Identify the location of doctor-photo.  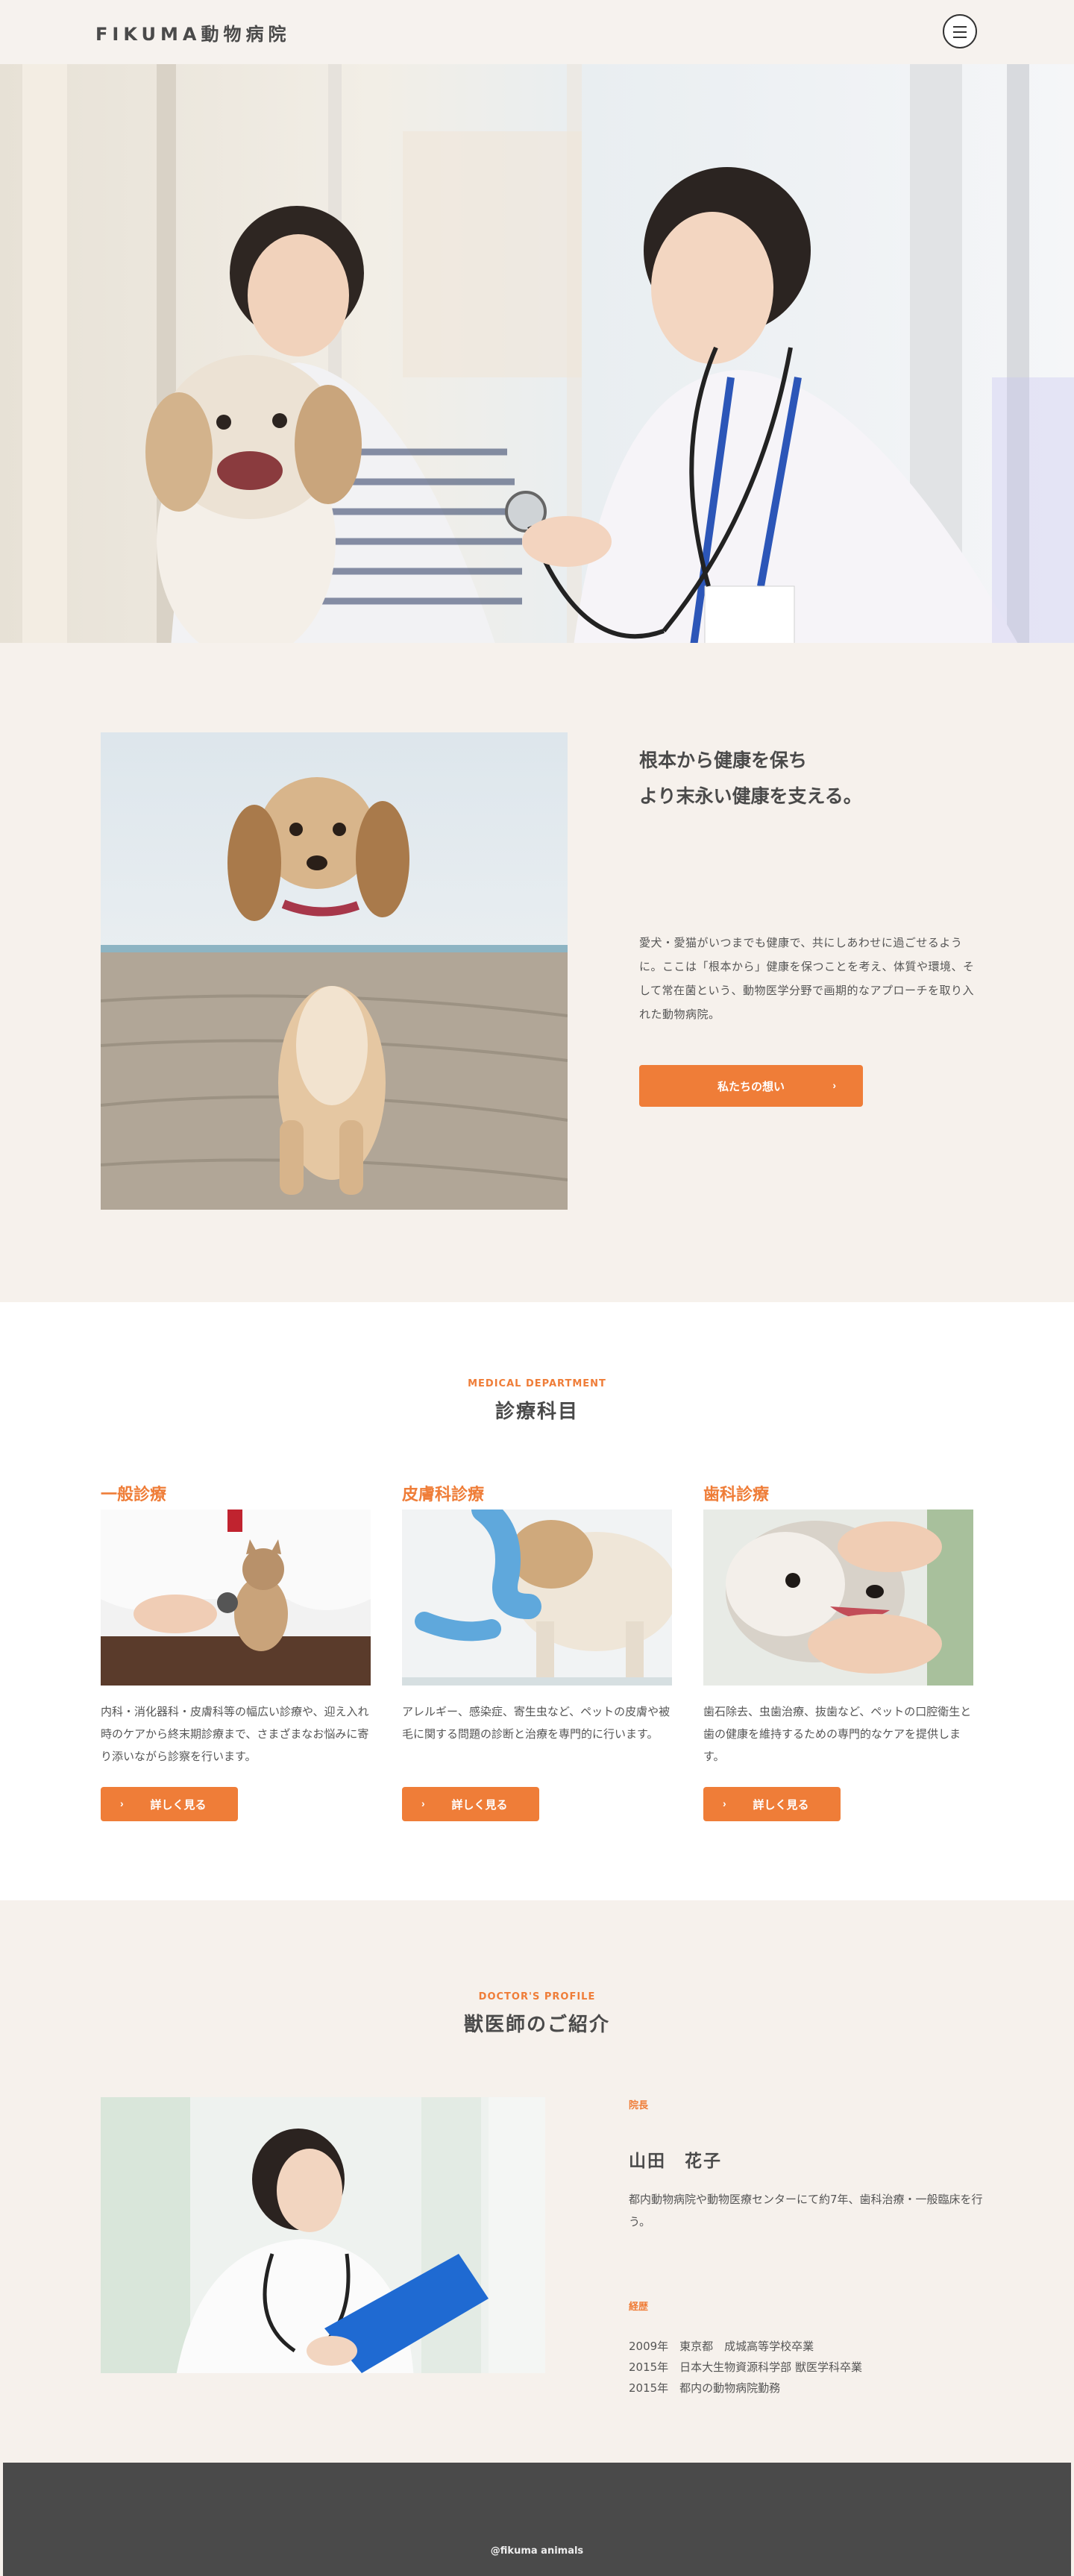
(323, 2235).